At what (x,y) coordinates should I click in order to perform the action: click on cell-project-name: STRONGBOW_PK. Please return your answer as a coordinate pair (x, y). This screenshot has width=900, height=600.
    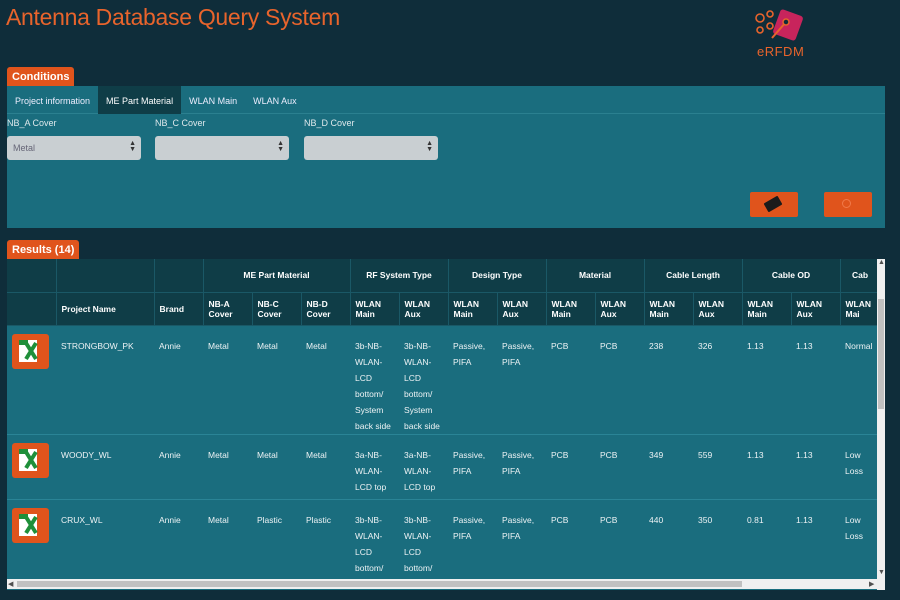
    Looking at the image, I should click on (105, 380).